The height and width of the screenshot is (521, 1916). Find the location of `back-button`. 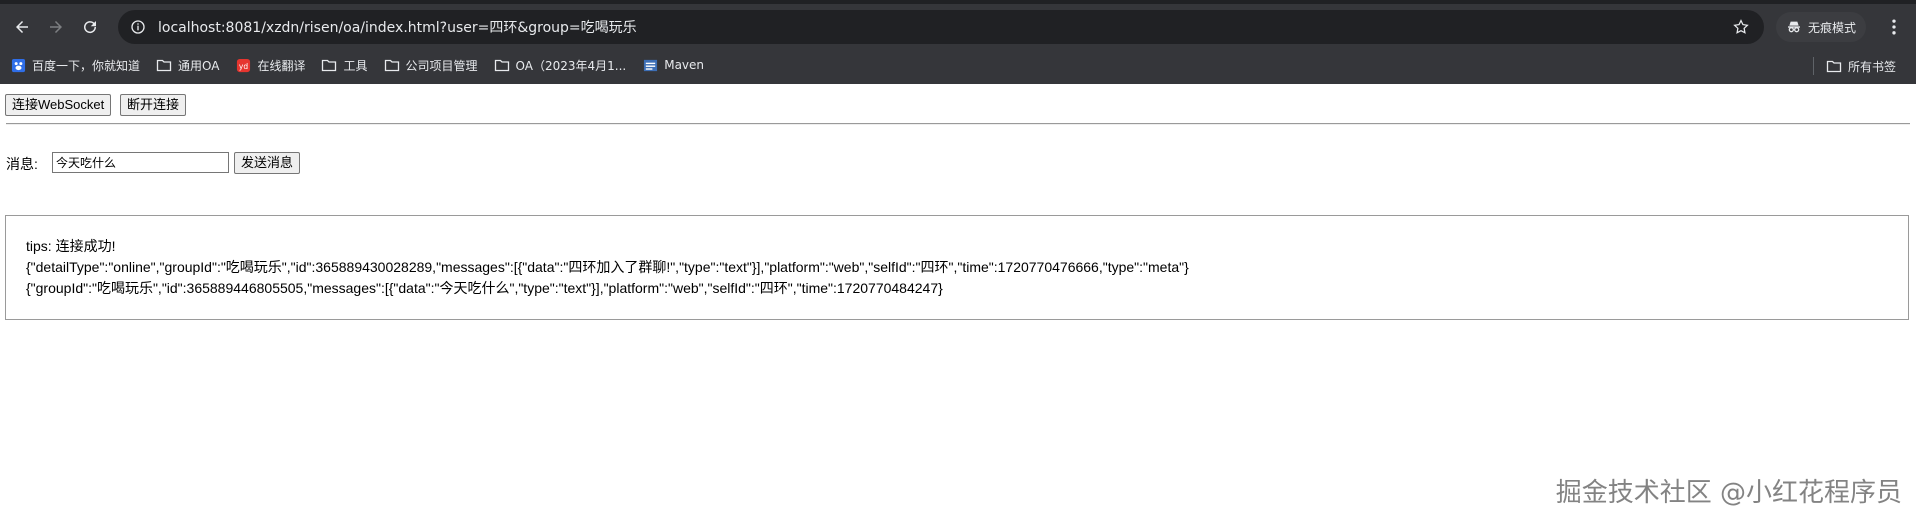

back-button is located at coordinates (22, 27).